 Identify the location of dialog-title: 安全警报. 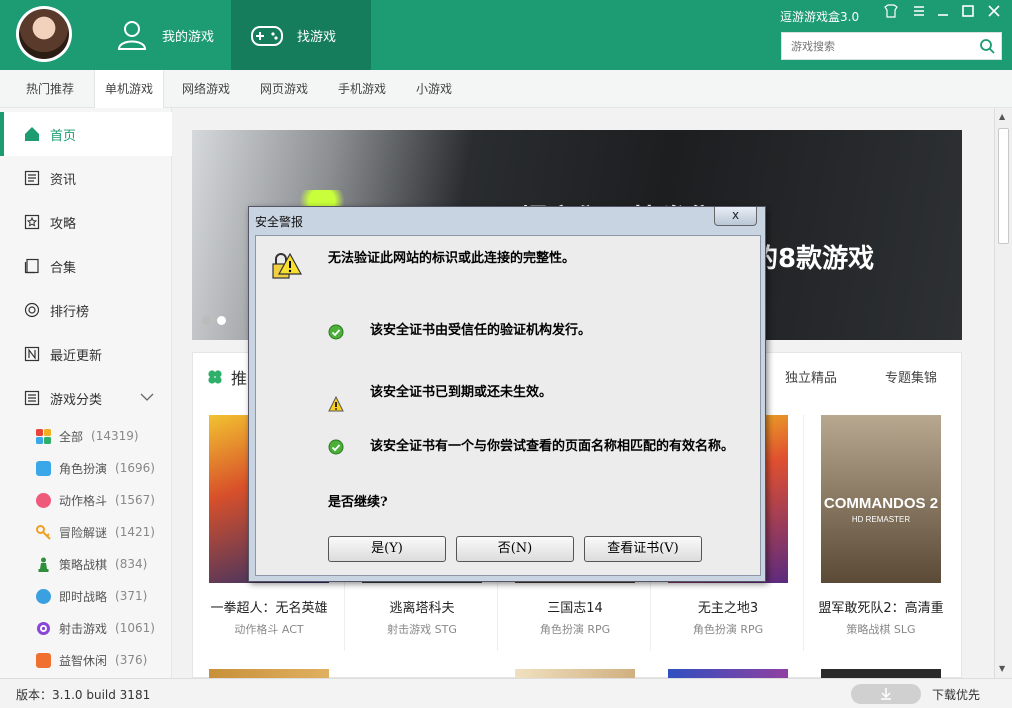
(279, 222).